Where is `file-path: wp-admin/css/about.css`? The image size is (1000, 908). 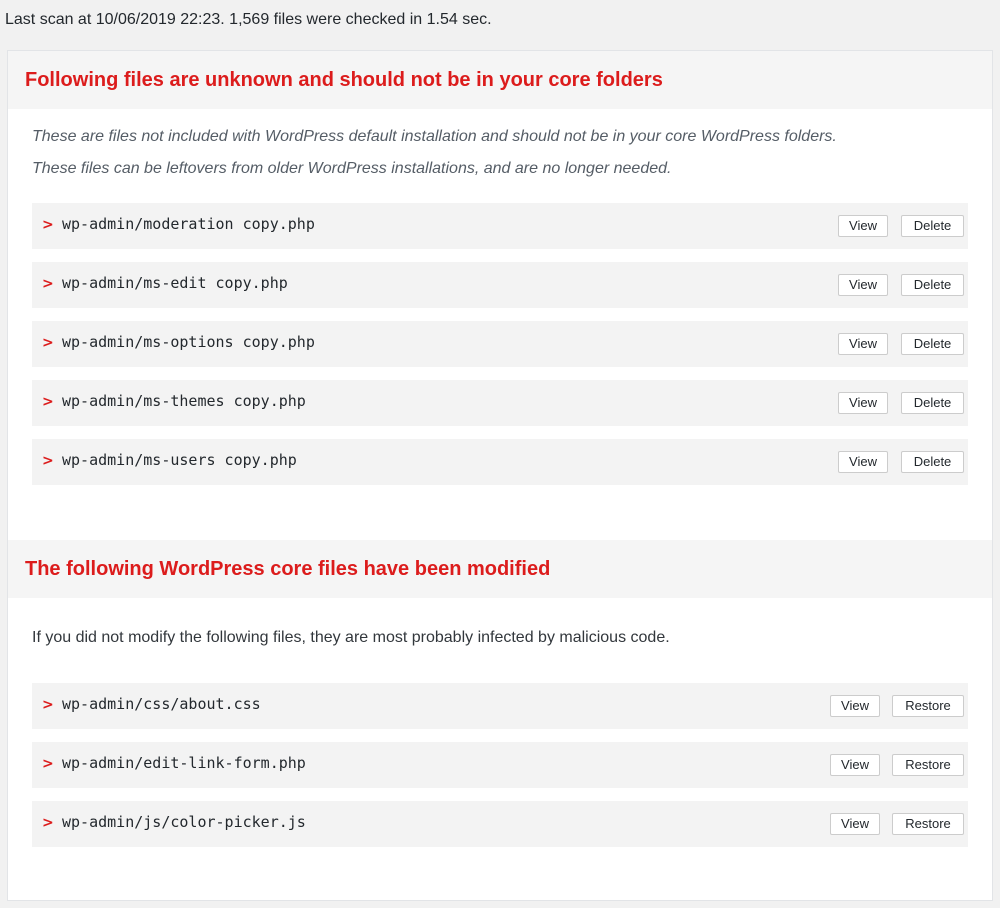
file-path: wp-admin/css/about.css is located at coordinates (161, 704).